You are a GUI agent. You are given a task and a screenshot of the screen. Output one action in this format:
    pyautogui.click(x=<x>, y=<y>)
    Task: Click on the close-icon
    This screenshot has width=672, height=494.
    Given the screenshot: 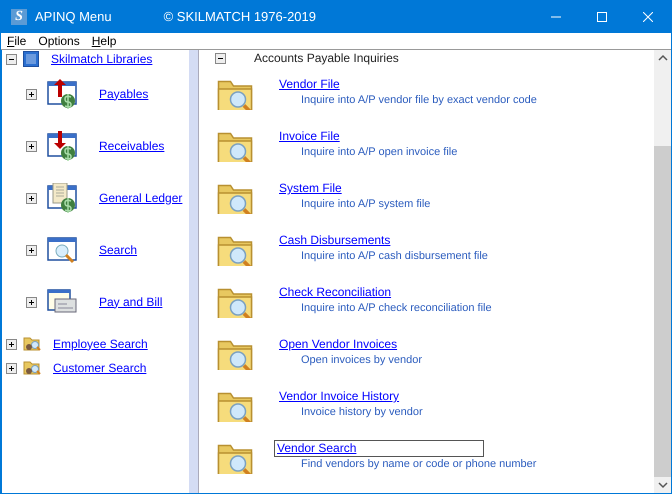 What is the action you would take?
    pyautogui.click(x=648, y=17)
    